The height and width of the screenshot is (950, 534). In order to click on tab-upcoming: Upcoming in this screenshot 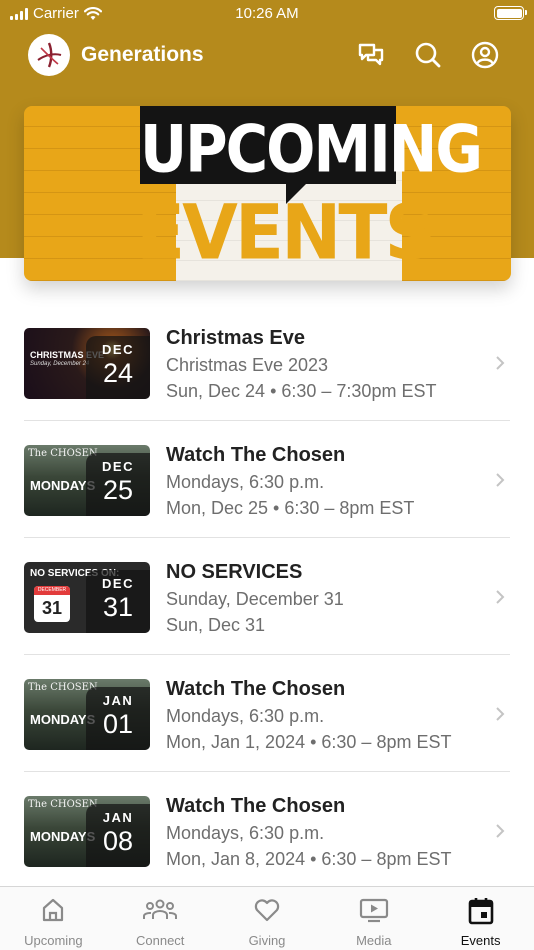, I will do `click(53, 918)`.